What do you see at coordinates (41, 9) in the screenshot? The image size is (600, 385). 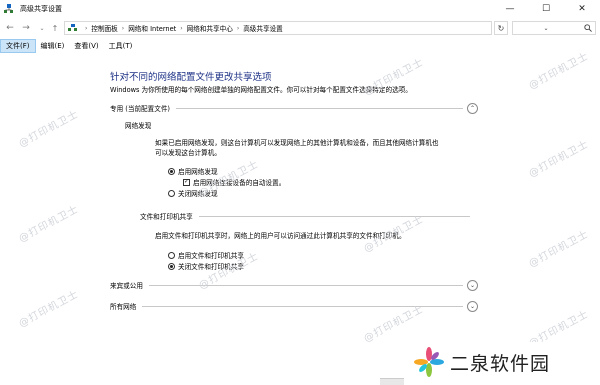 I see `window-title: 高级共享设置` at bounding box center [41, 9].